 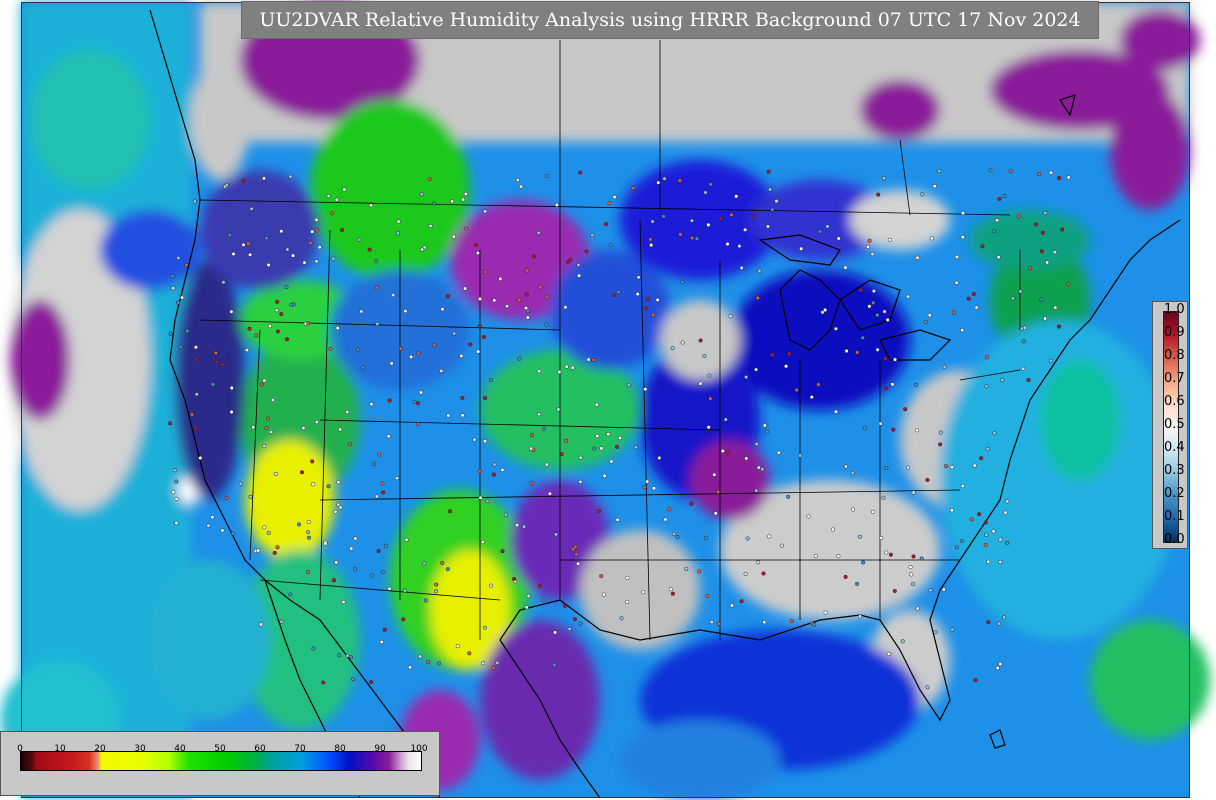 What do you see at coordinates (20, 749) in the screenshot?
I see `rh-tick: 0` at bounding box center [20, 749].